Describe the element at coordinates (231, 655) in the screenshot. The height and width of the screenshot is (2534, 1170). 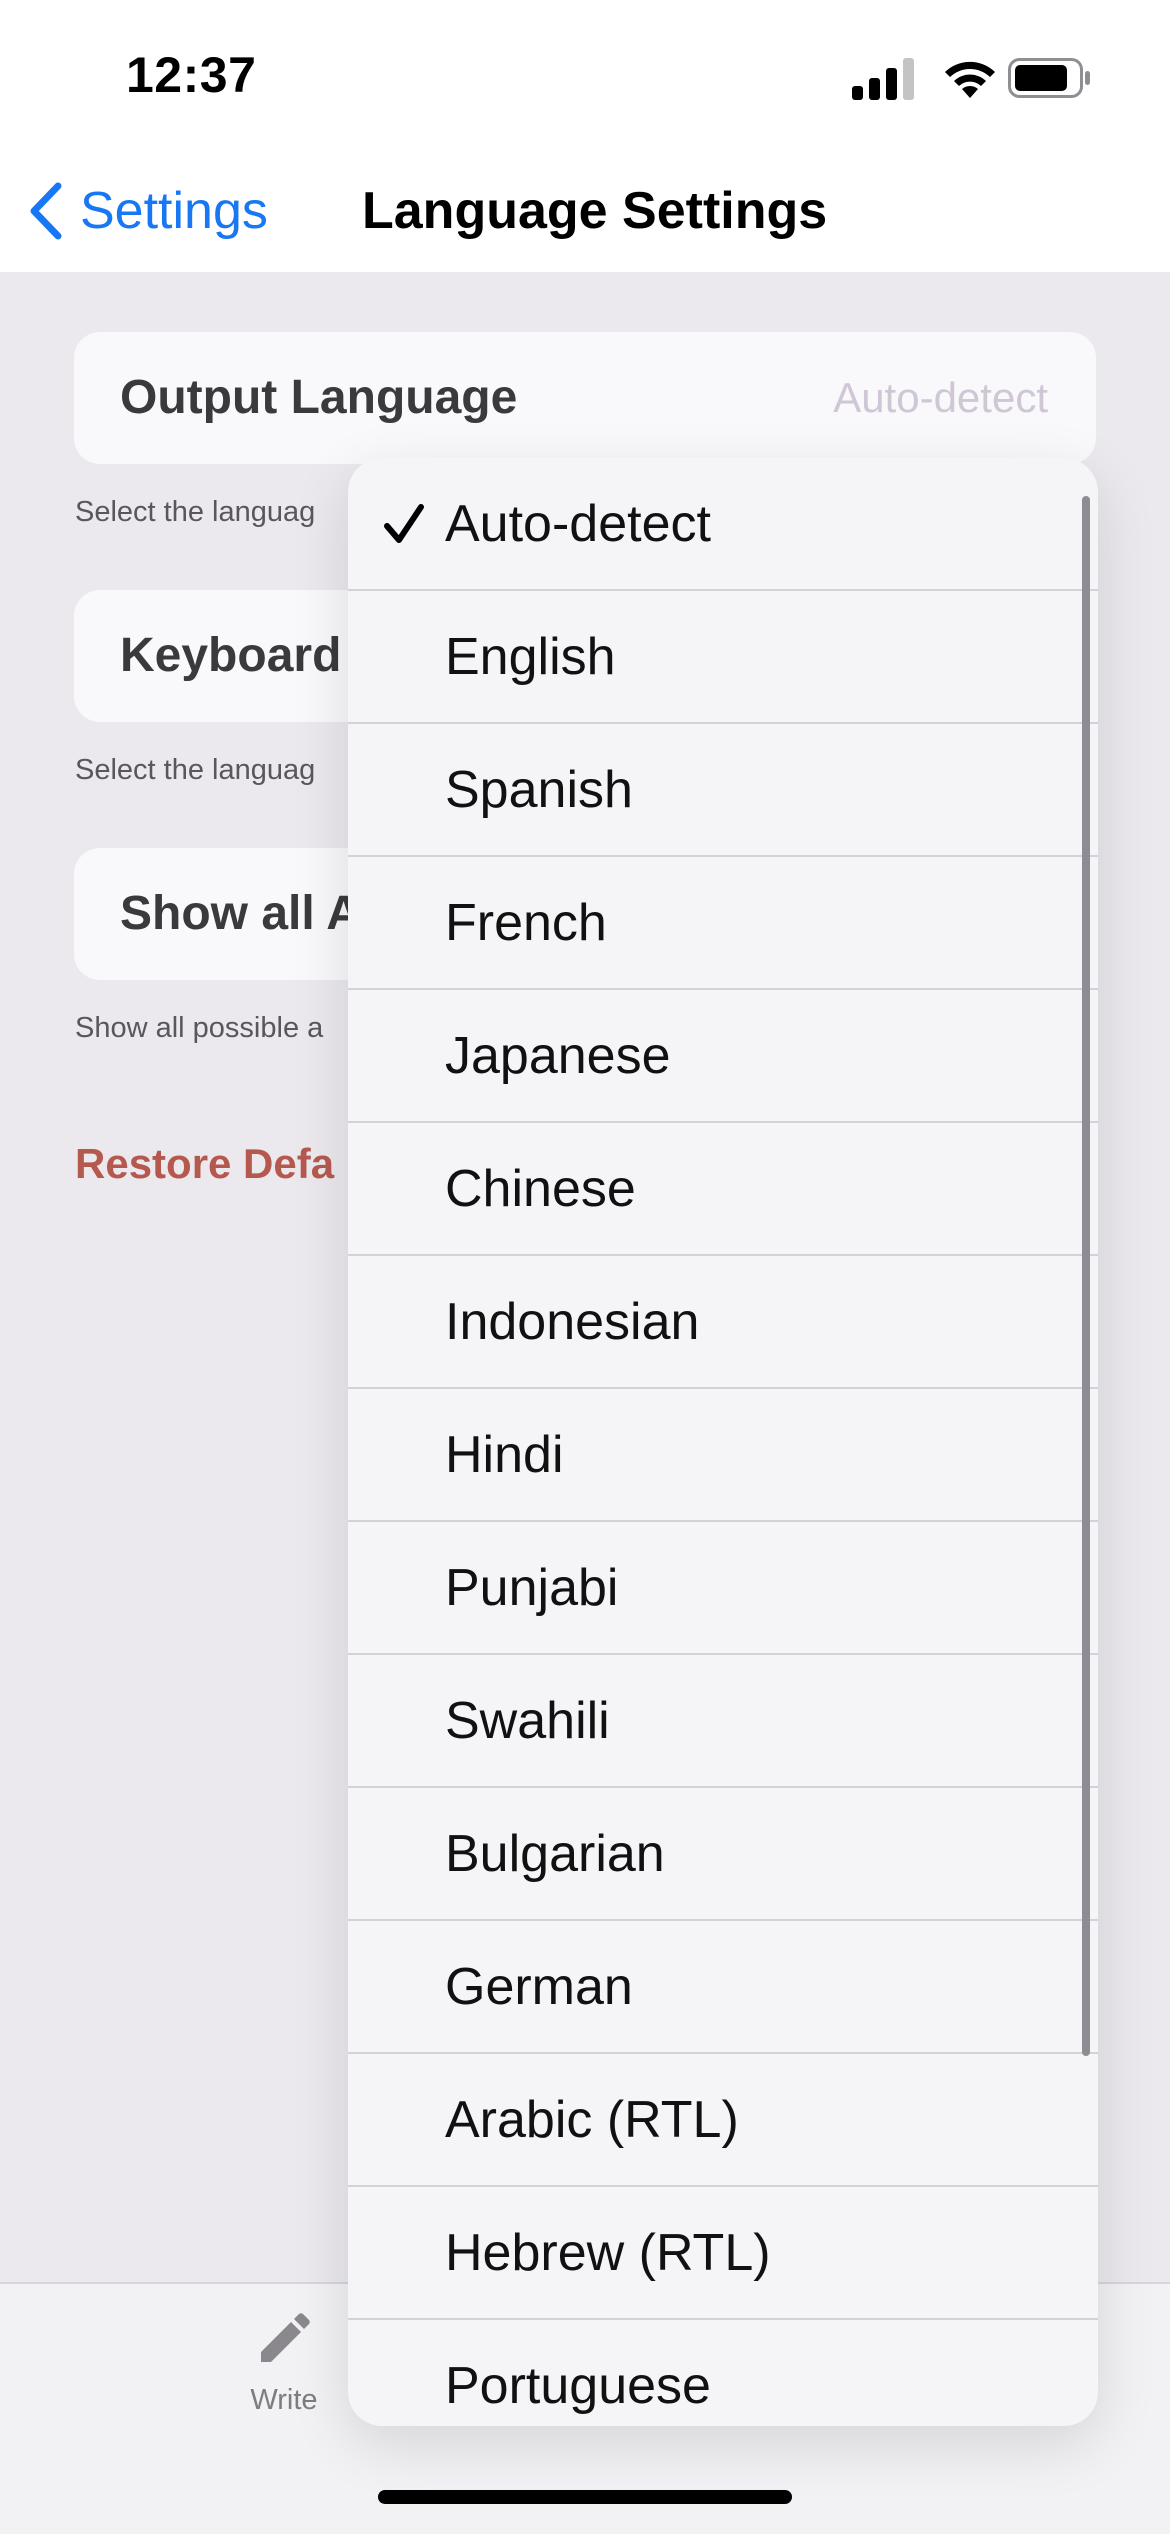
I see `keyboard-label: Keyboard` at that location.